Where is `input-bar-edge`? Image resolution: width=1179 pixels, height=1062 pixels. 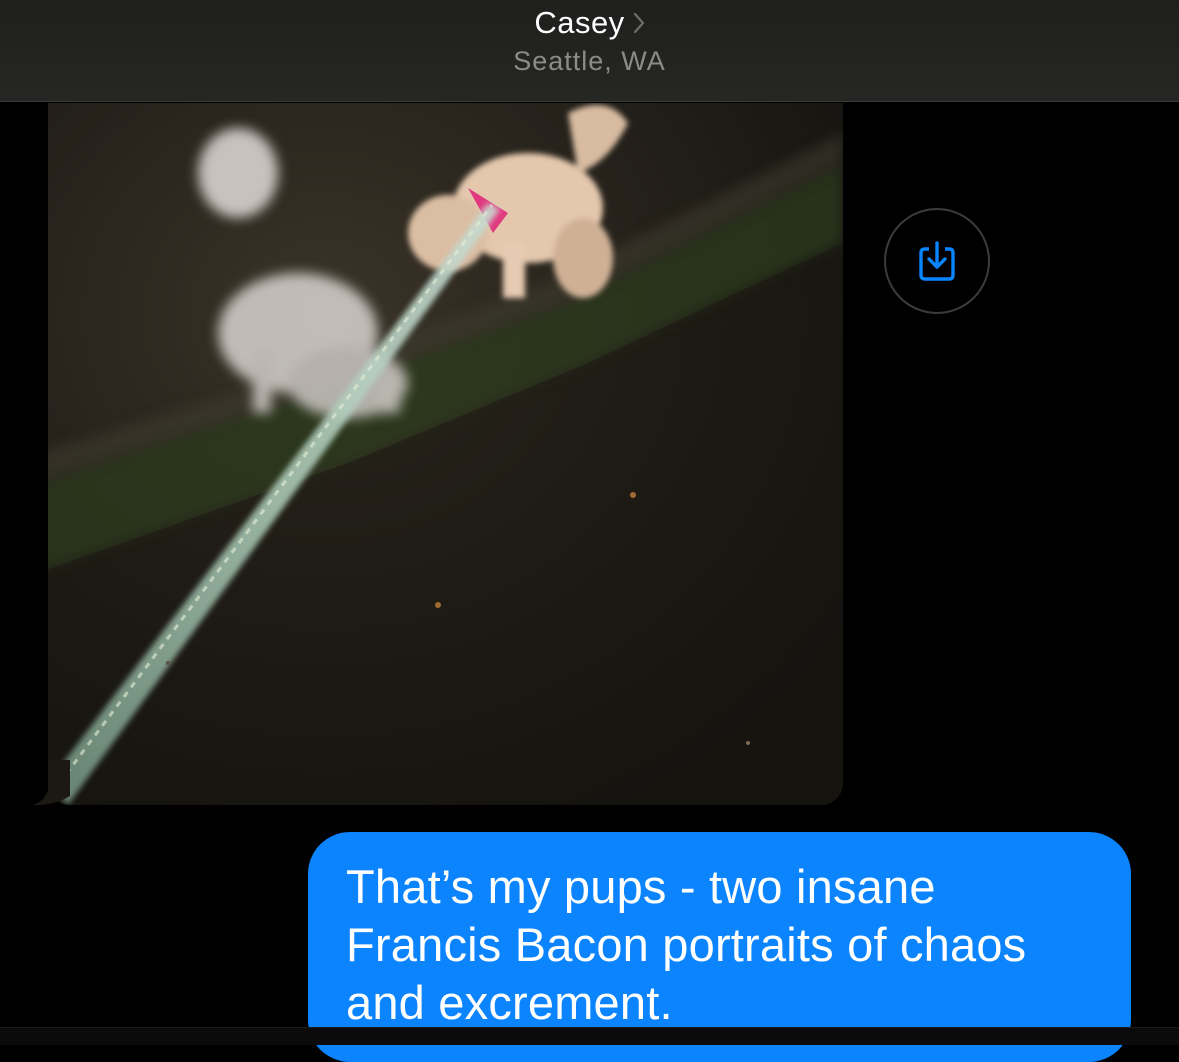
input-bar-edge is located at coordinates (589, 1036).